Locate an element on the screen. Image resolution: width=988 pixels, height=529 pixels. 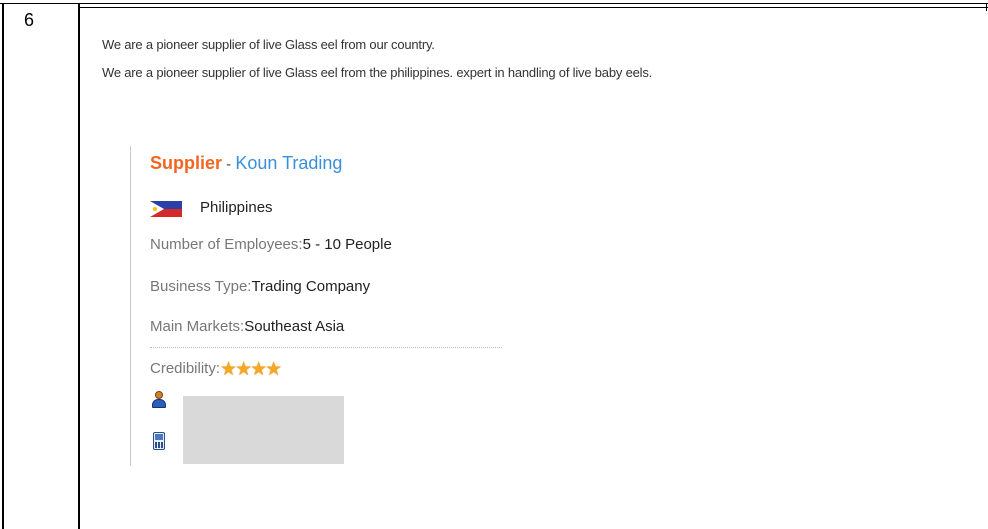
employees-value: 5 - 10 People is located at coordinates (347, 244).